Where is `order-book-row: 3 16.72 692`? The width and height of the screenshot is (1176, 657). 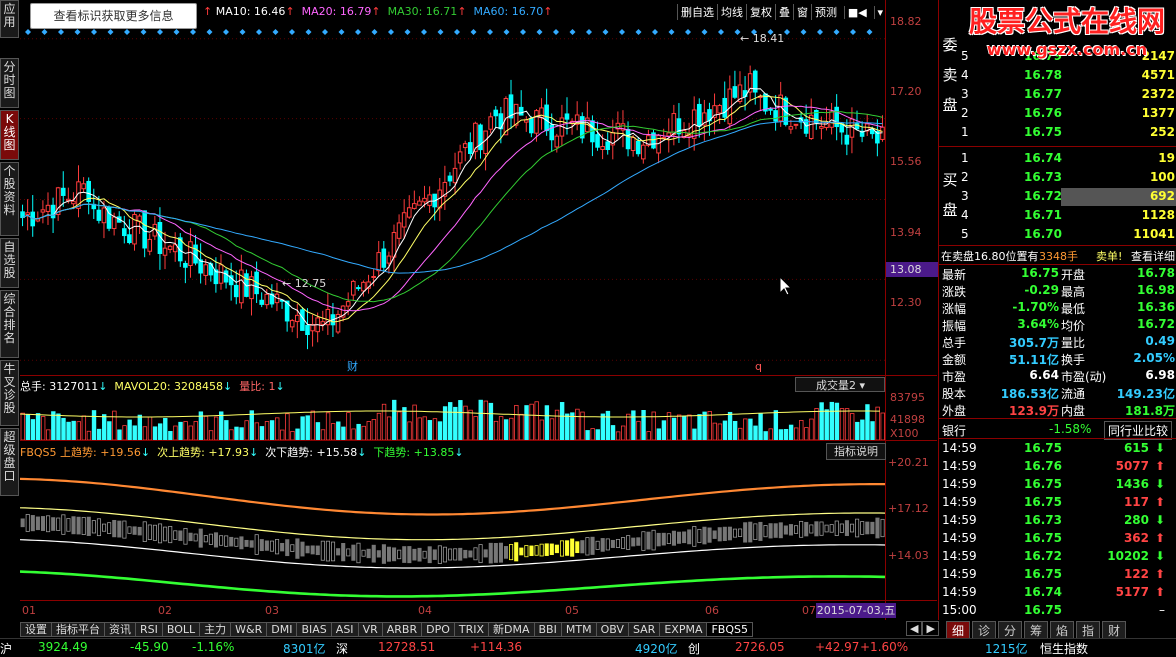 order-book-row: 3 16.72 692 is located at coordinates (1057, 197).